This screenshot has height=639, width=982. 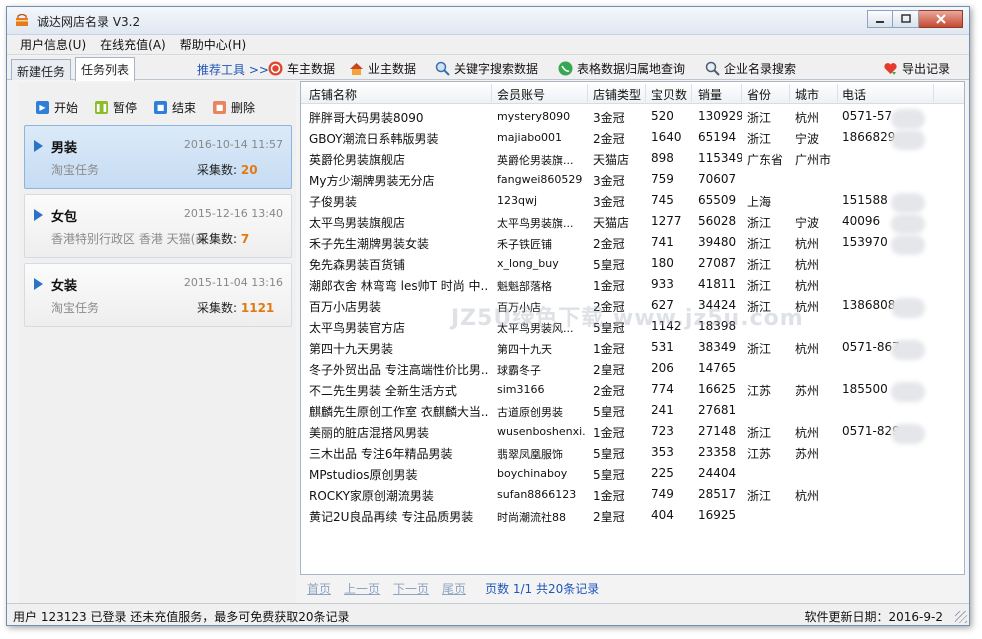 I want to click on watermark-text: JZ5U绿色下载 www.jz5u.com, so click(x=627, y=318).